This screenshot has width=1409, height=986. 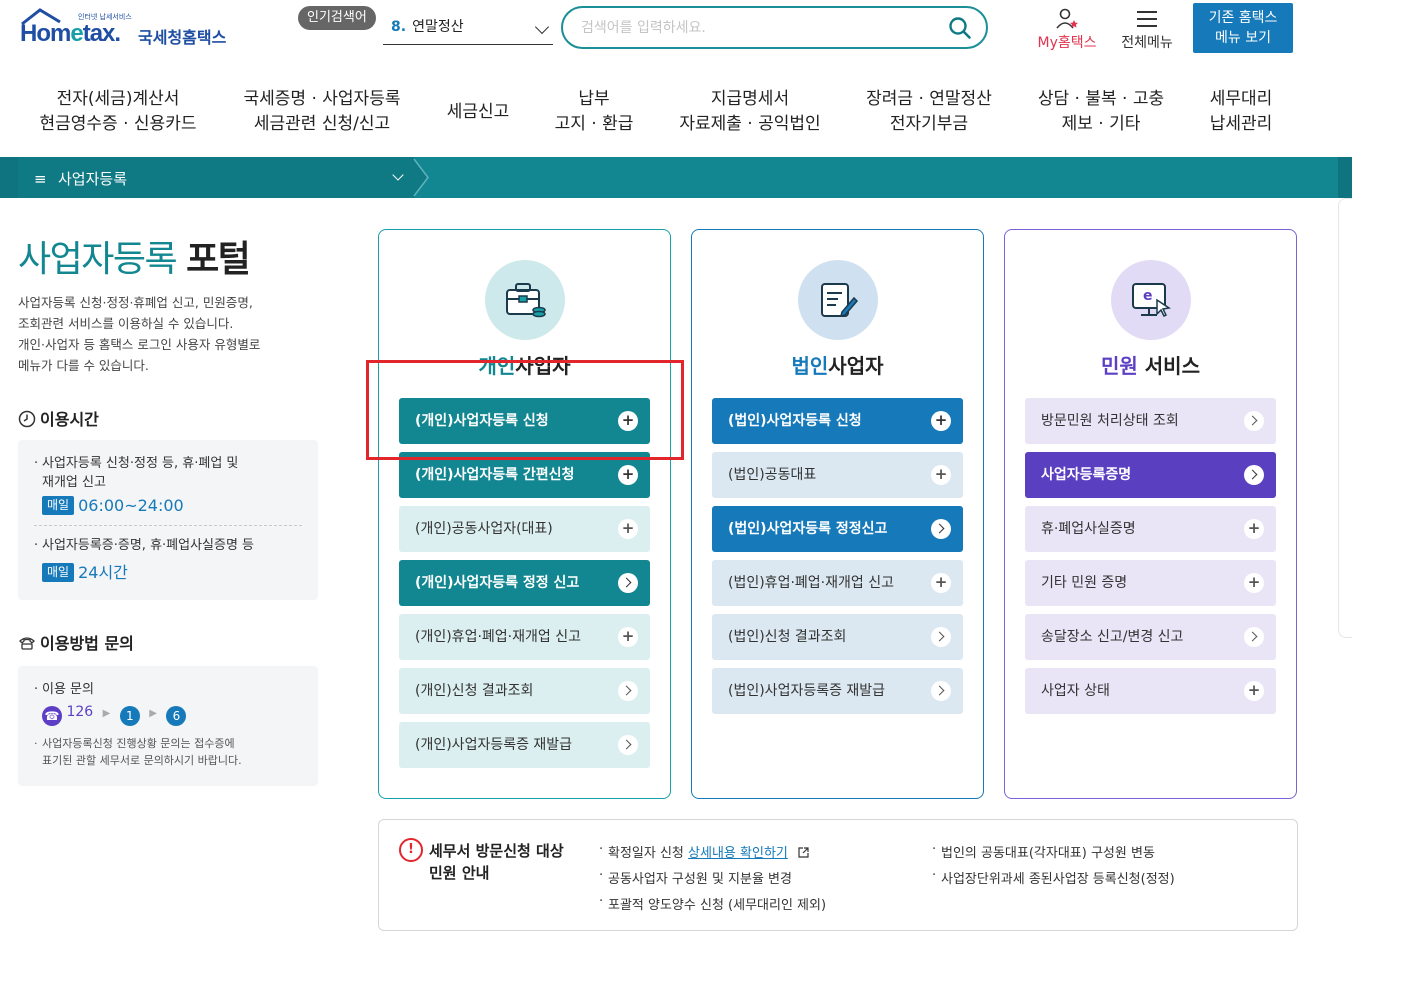 What do you see at coordinates (695, 877) in the screenshot?
I see `notice-item: 공동사업자 구성원 및 지분율 변경` at bounding box center [695, 877].